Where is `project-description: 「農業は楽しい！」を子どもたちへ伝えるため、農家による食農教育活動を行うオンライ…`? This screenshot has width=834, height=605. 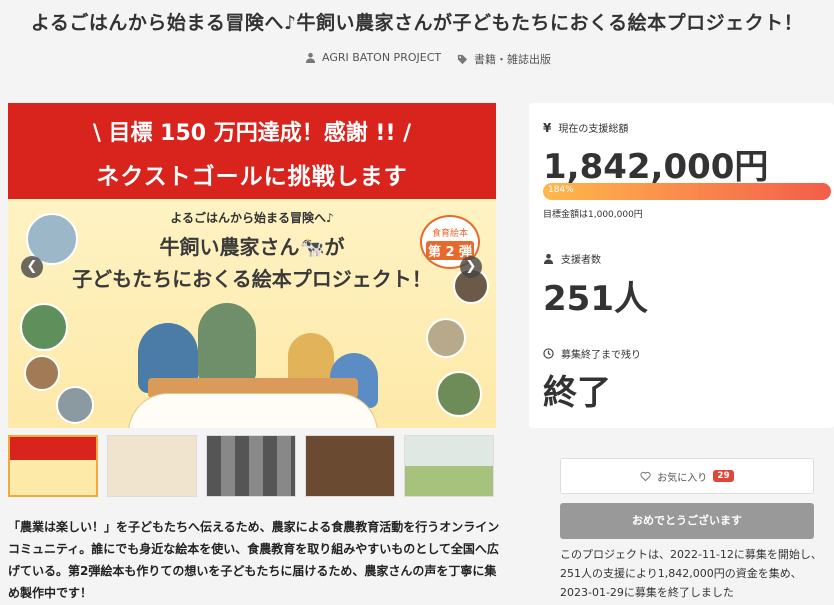
project-description: 「農業は楽しい！」を子どもたちへ伝えるため、農家による食農教育活動を行うオンライ… is located at coordinates (254, 560).